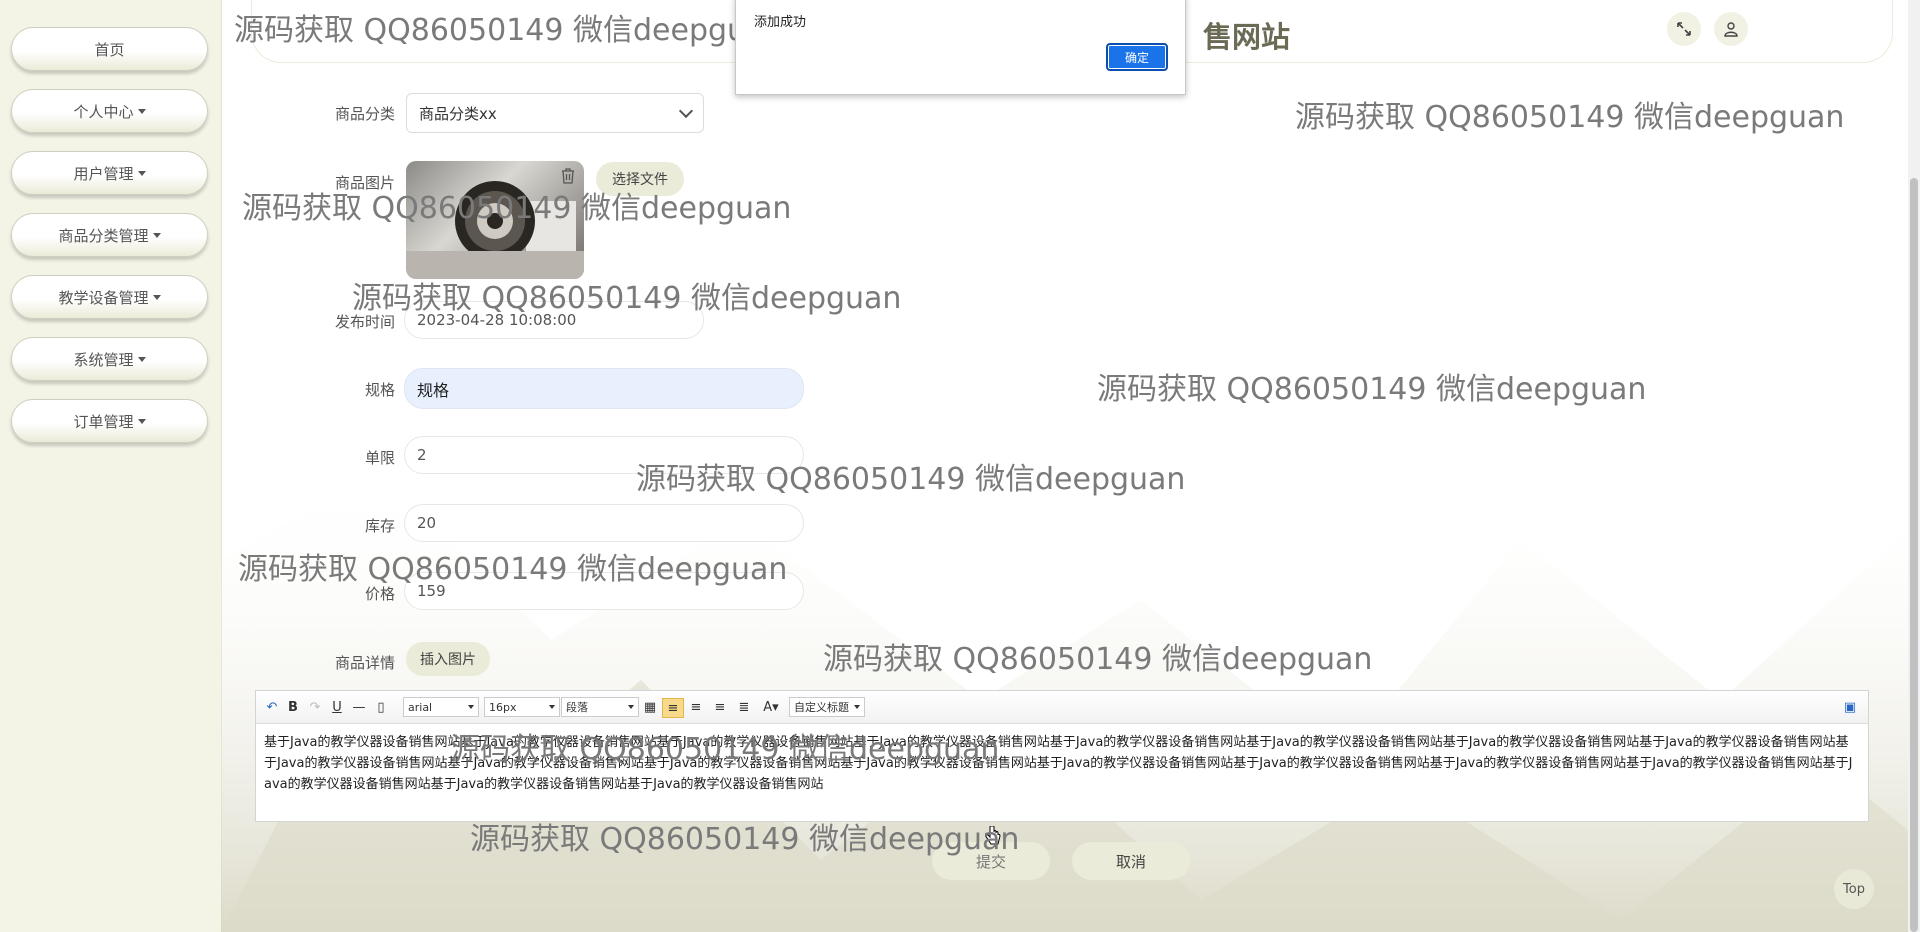 The image size is (1920, 932). What do you see at coordinates (821, 707) in the screenshot?
I see `custom-title-value: 自定义标题` at bounding box center [821, 707].